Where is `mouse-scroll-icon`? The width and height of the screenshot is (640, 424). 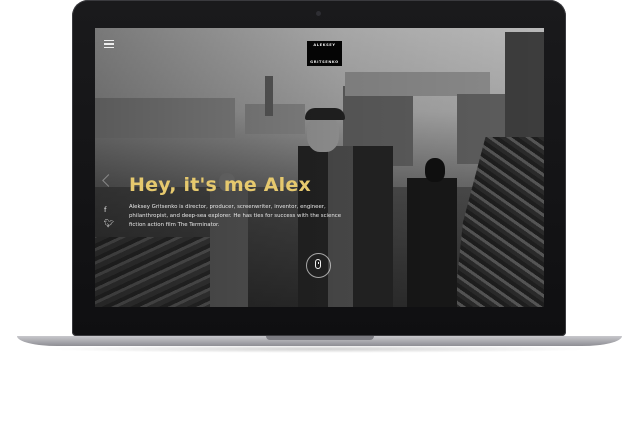 mouse-scroll-icon is located at coordinates (318, 264).